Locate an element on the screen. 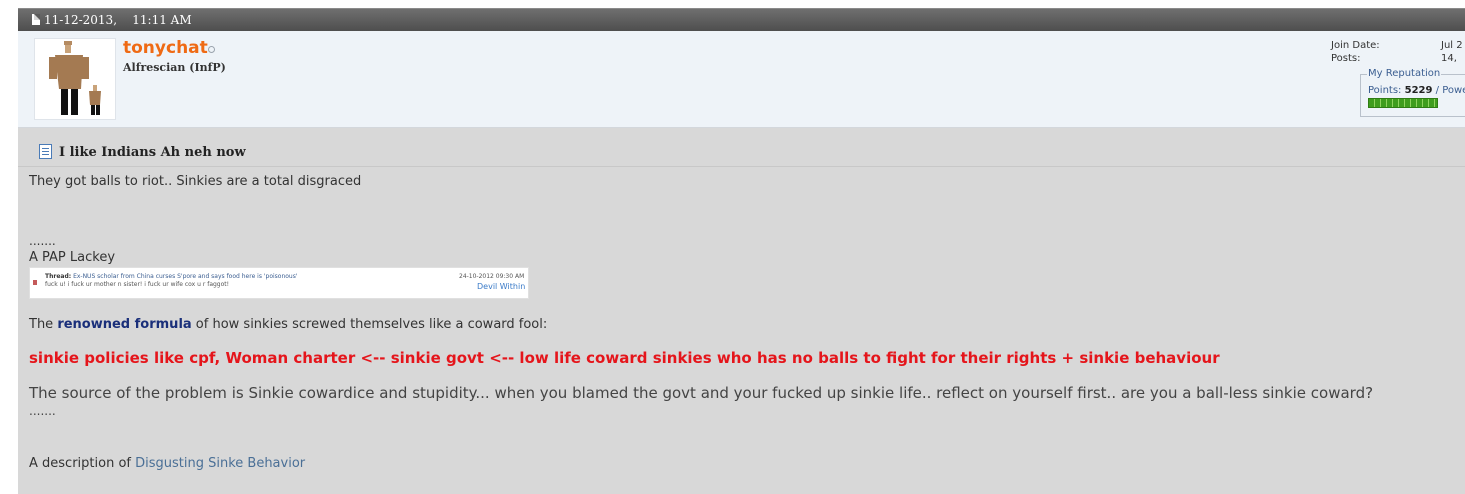 The width and height of the screenshot is (1465, 494). user-title: Alfrescian (InfP) is located at coordinates (174, 67).